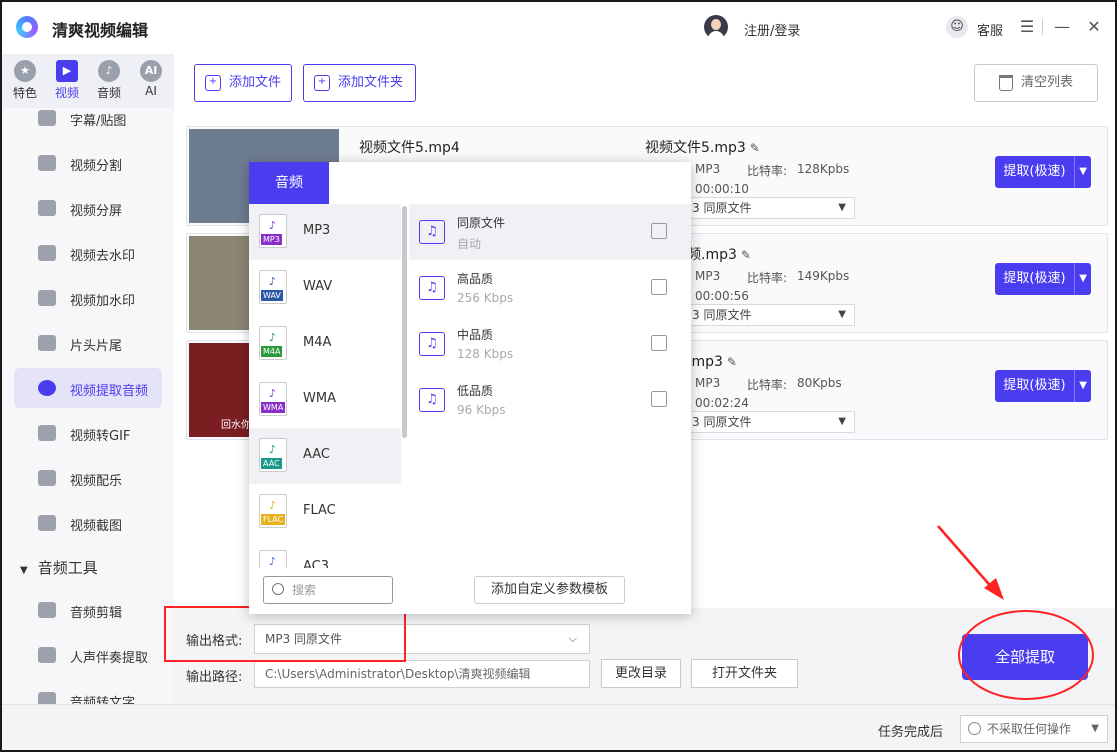 The image size is (1117, 752). What do you see at coordinates (1036, 83) in the screenshot?
I see `clear-list-button: 清空列表` at bounding box center [1036, 83].